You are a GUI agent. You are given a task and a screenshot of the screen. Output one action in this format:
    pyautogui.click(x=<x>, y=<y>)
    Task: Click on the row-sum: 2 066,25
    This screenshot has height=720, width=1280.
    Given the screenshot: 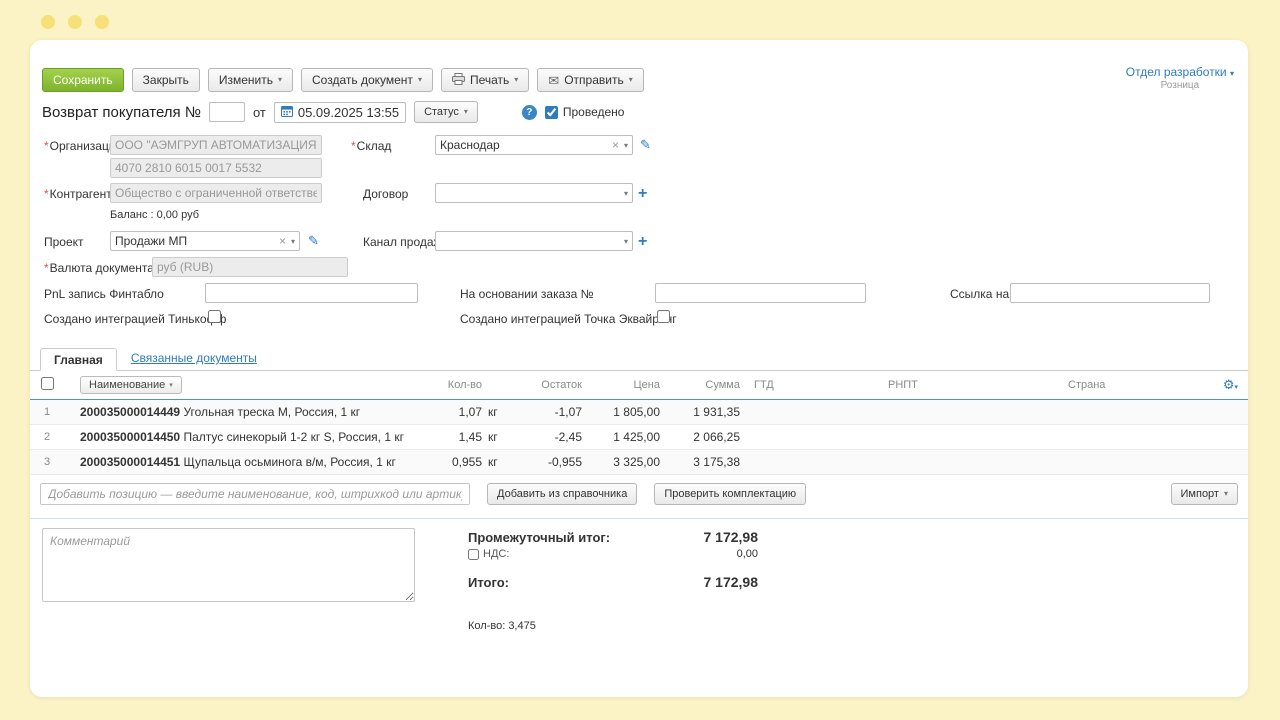 What is the action you would take?
    pyautogui.click(x=716, y=437)
    